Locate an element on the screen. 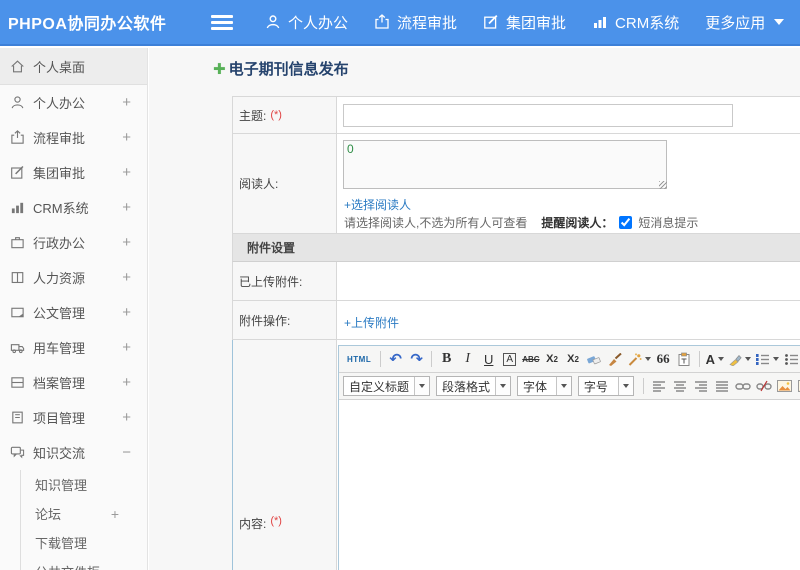  sidebar-item-label: 个人办公 is located at coordinates (59, 103).